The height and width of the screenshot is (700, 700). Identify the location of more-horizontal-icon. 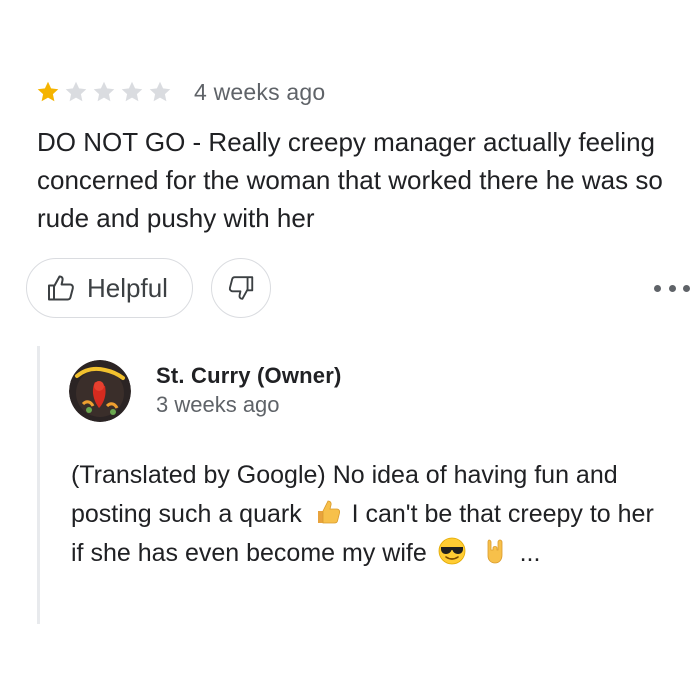
(672, 288).